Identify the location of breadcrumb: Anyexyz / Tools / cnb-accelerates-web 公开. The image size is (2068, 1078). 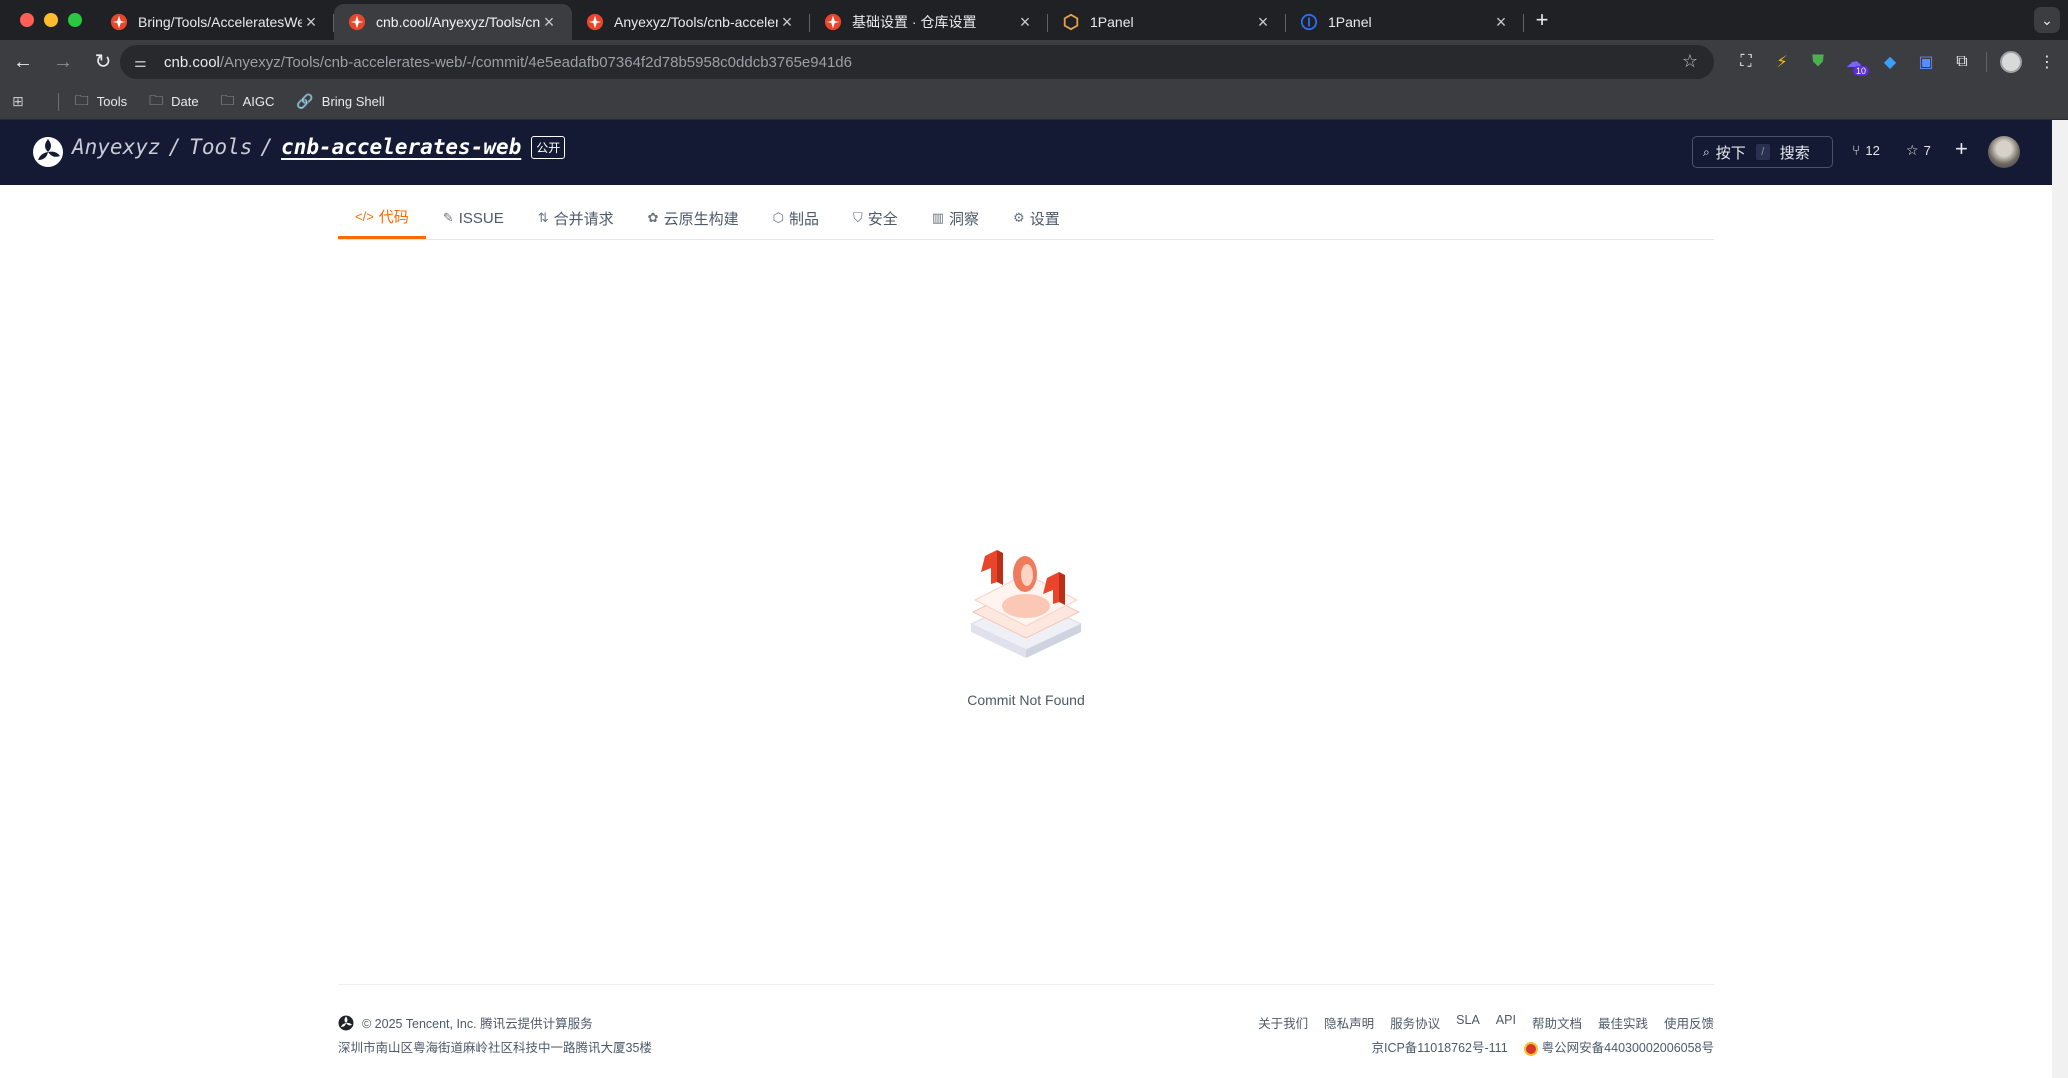
(319, 147).